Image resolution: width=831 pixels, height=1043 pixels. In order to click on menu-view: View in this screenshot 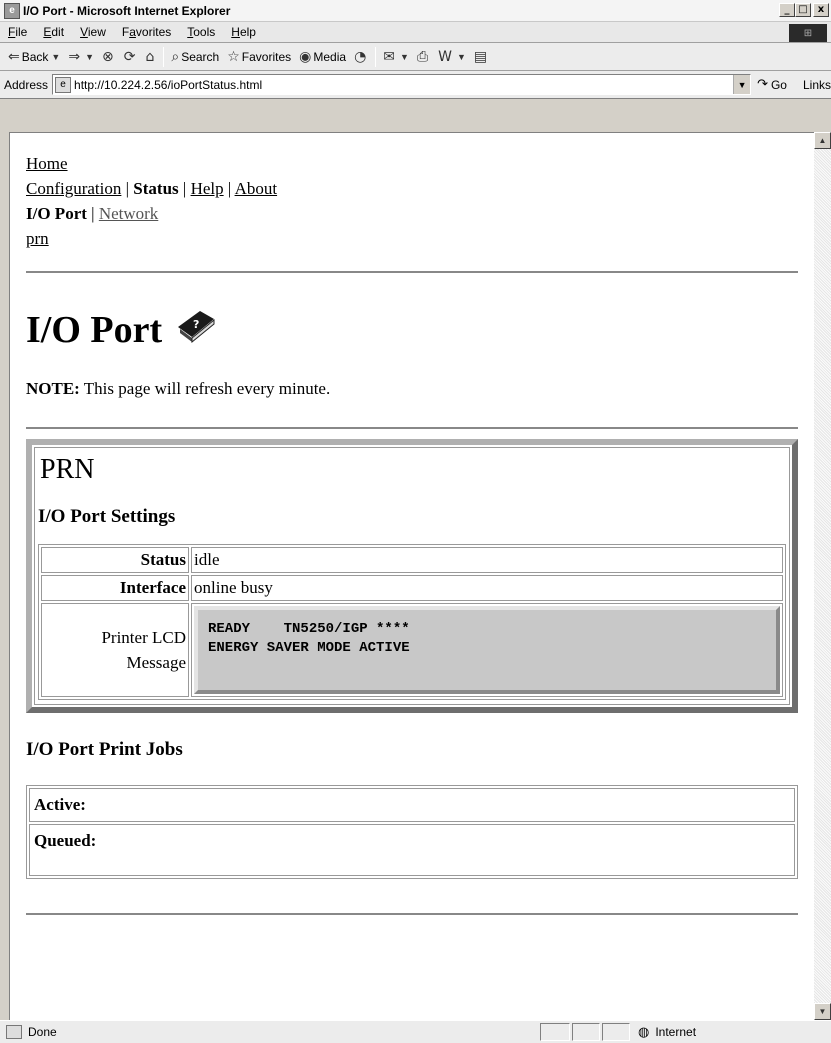, I will do `click(93, 32)`.